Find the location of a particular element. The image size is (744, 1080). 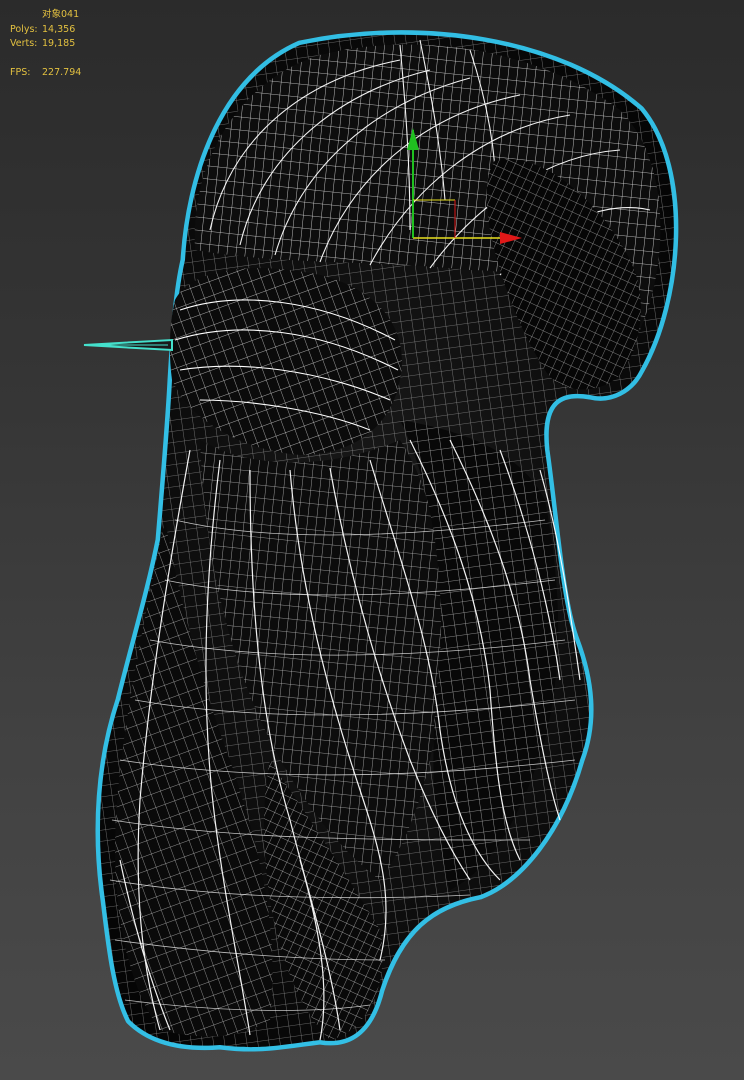

selected-object-name: 对象041 is located at coordinates (61, 14).